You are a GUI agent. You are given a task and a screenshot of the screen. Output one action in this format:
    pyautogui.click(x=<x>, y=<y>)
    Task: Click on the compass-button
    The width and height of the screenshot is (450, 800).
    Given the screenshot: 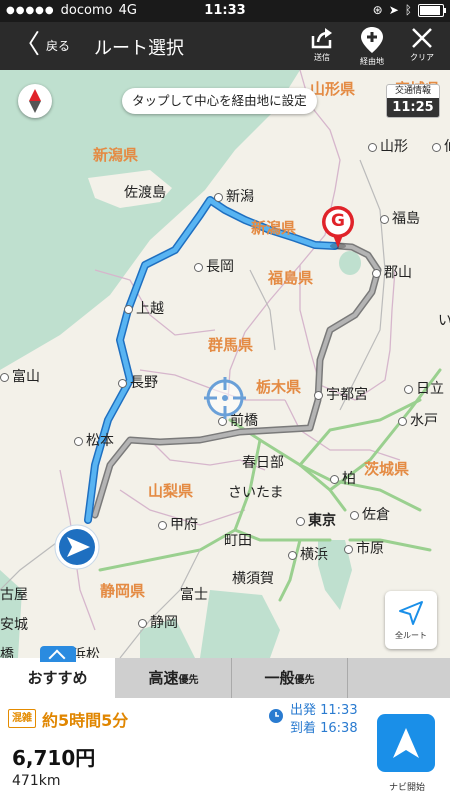 What is the action you would take?
    pyautogui.click(x=35, y=101)
    